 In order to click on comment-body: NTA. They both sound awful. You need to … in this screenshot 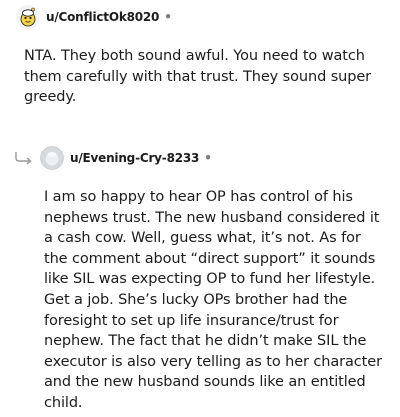, I will do `click(198, 77)`.